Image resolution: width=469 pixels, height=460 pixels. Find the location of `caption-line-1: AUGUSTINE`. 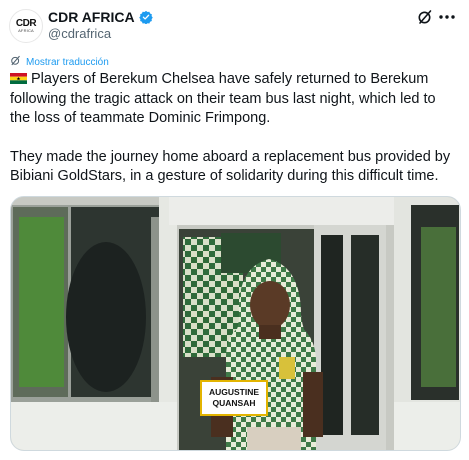

caption-line-1: AUGUSTINE is located at coordinates (234, 392).